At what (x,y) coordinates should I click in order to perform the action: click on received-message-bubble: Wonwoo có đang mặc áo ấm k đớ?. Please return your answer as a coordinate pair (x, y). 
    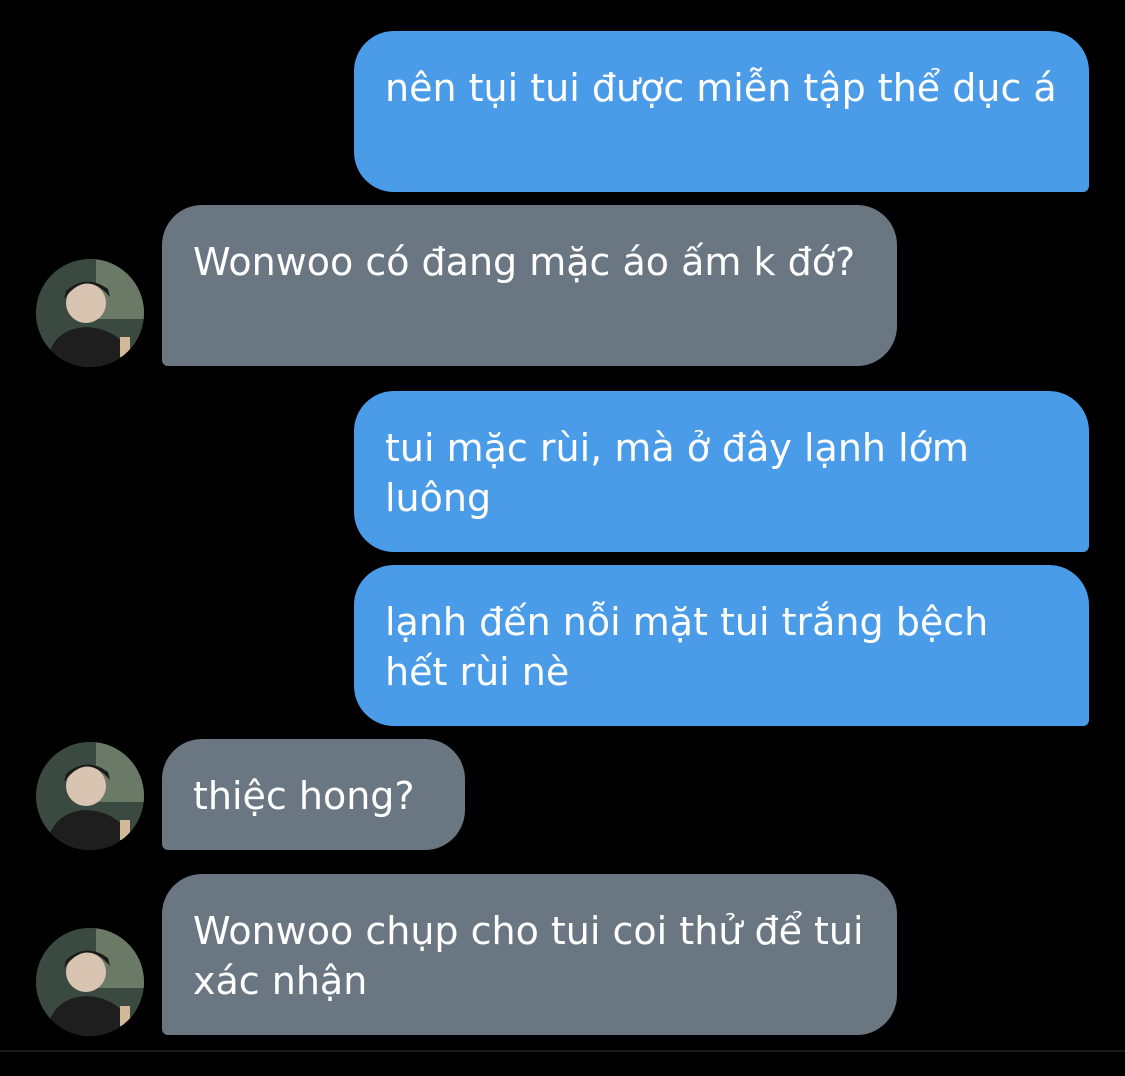
    Looking at the image, I should click on (529, 285).